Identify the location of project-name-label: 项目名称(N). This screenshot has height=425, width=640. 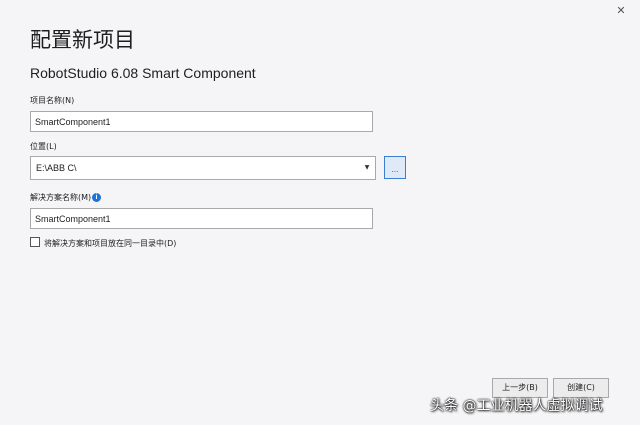
(52, 100).